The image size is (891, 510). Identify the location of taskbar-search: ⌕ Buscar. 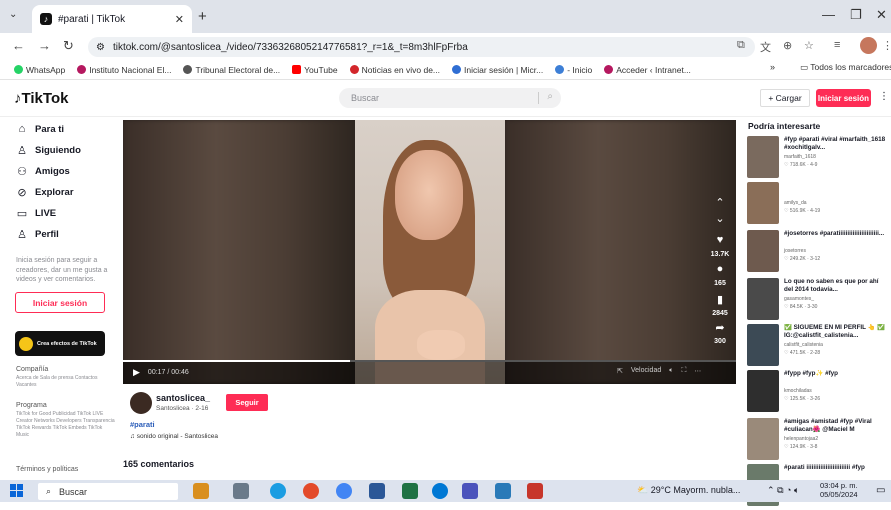
(108, 491).